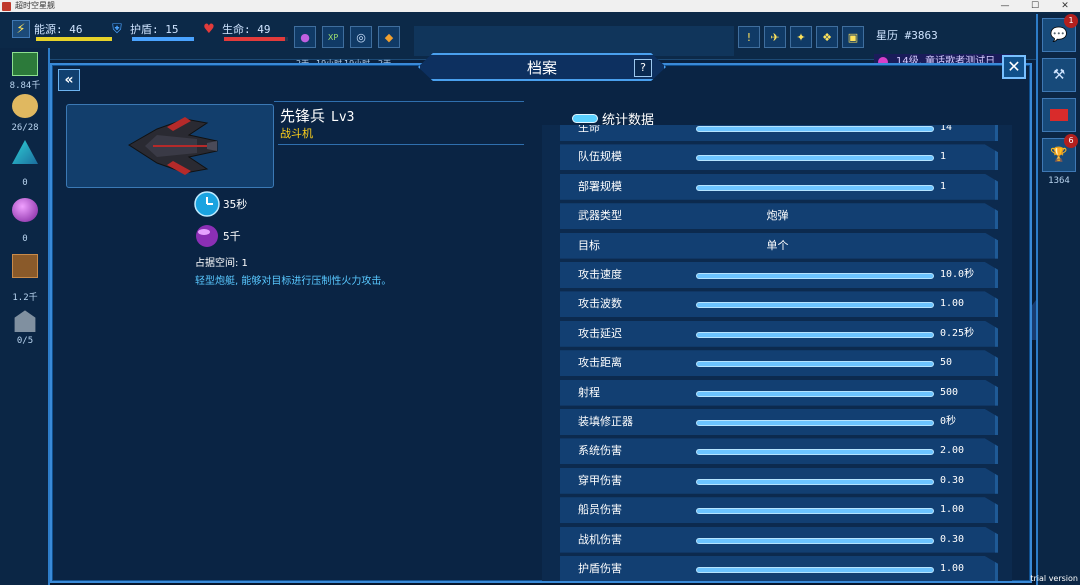  I want to click on fighter-icon: ✈, so click(775, 37).